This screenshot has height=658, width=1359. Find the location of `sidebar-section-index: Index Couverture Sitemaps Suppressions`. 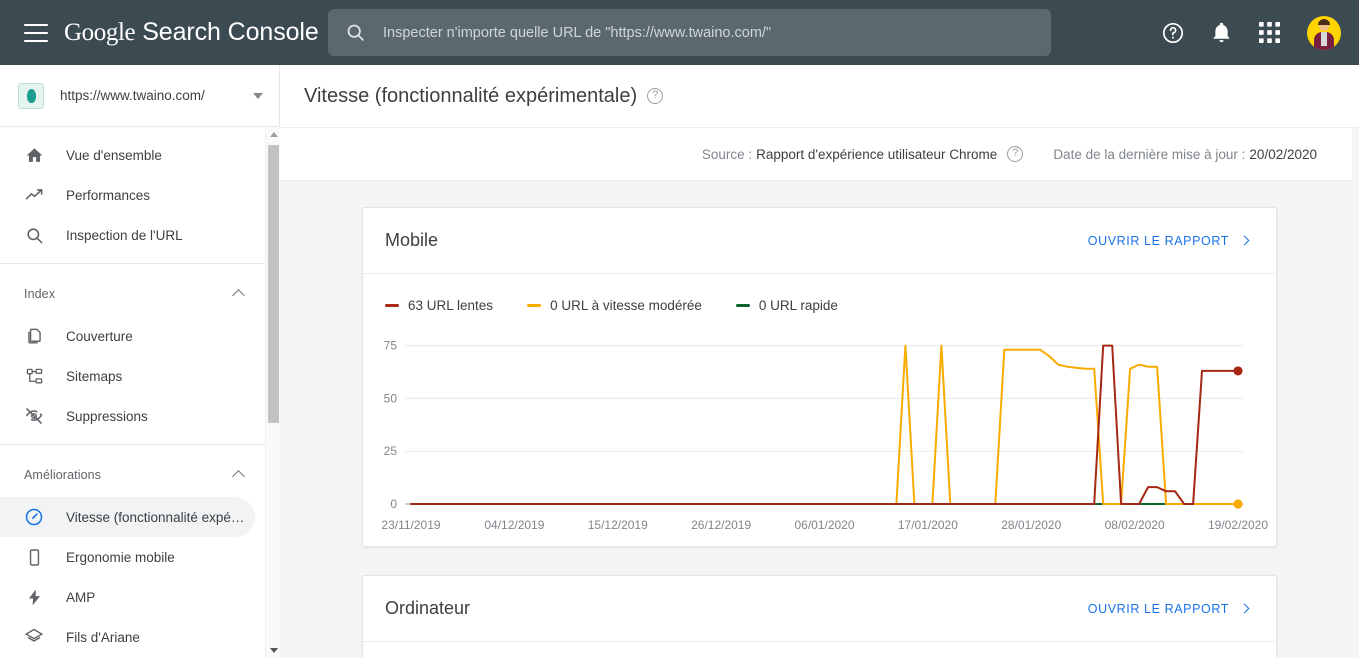

sidebar-section-index: Index Couverture Sitemaps Suppressions is located at coordinates (132, 354).